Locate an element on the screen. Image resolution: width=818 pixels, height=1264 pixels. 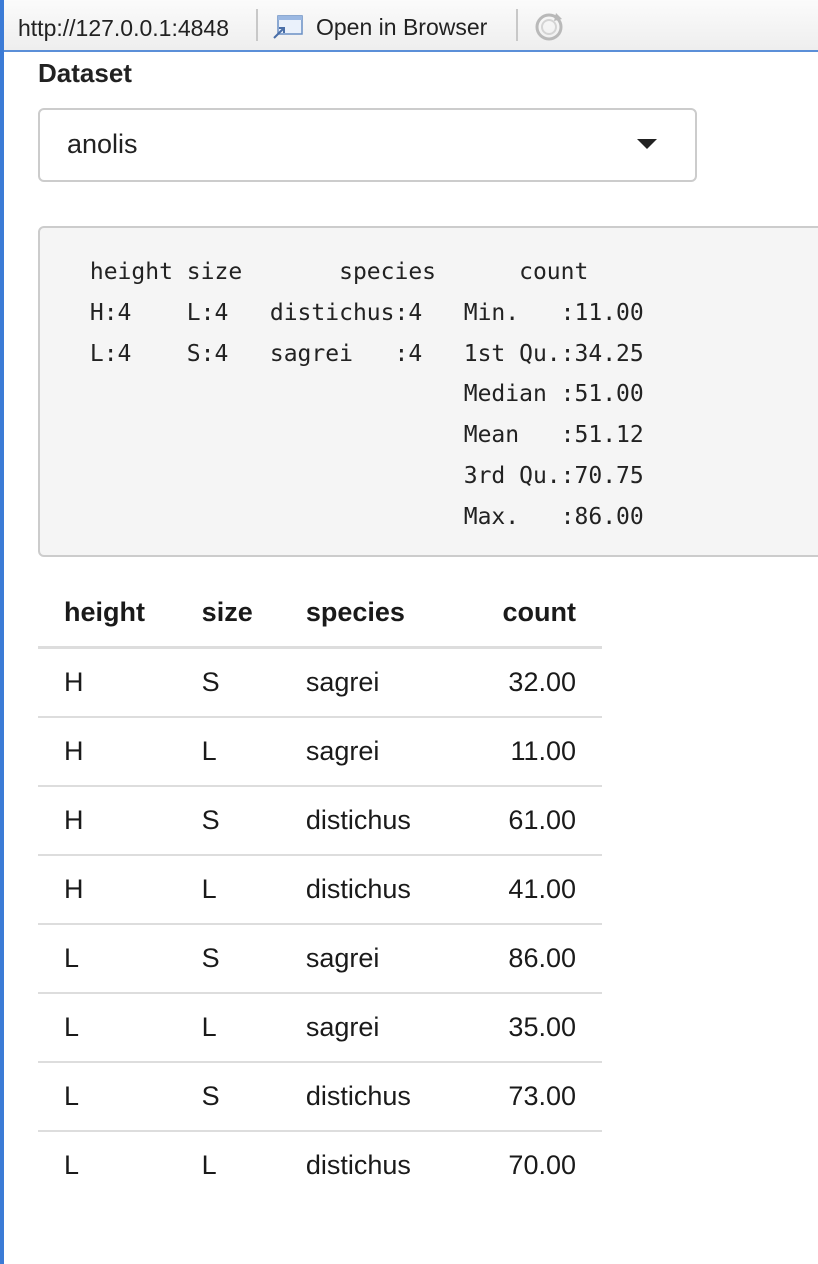
table-row: H S distichus 61.00 is located at coordinates (320, 821).